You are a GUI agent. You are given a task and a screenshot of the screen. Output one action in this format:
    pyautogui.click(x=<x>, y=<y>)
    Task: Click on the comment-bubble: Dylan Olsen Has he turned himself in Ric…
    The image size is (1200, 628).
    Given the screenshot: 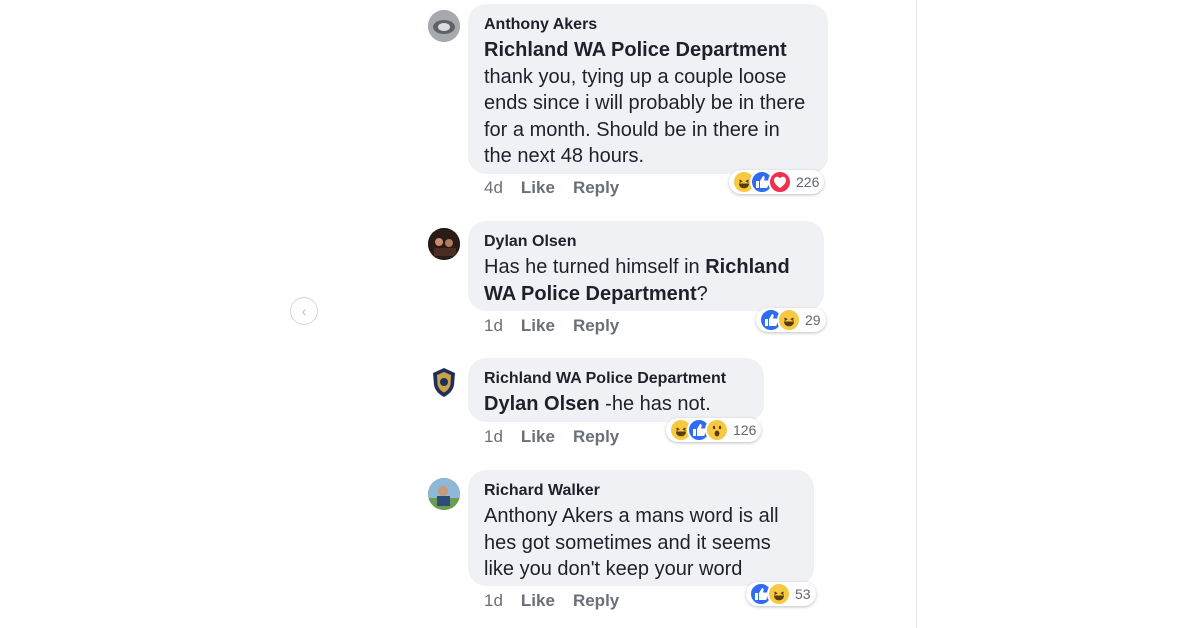 What is the action you would take?
    pyautogui.click(x=646, y=266)
    